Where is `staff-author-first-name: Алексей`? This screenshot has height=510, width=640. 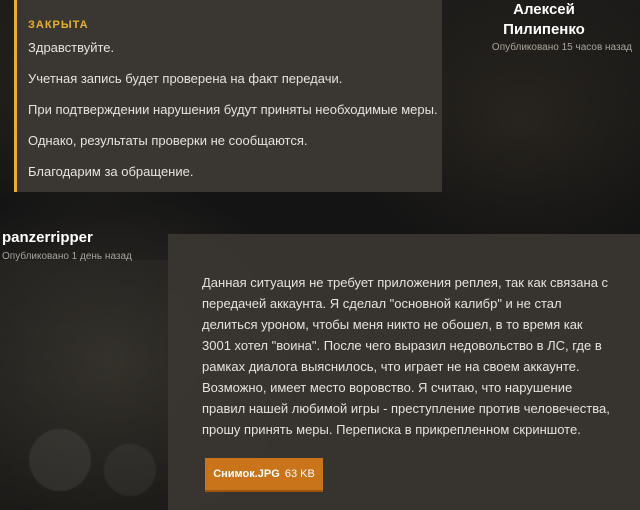
staff-author-first-name: Алексей is located at coordinates (544, 9).